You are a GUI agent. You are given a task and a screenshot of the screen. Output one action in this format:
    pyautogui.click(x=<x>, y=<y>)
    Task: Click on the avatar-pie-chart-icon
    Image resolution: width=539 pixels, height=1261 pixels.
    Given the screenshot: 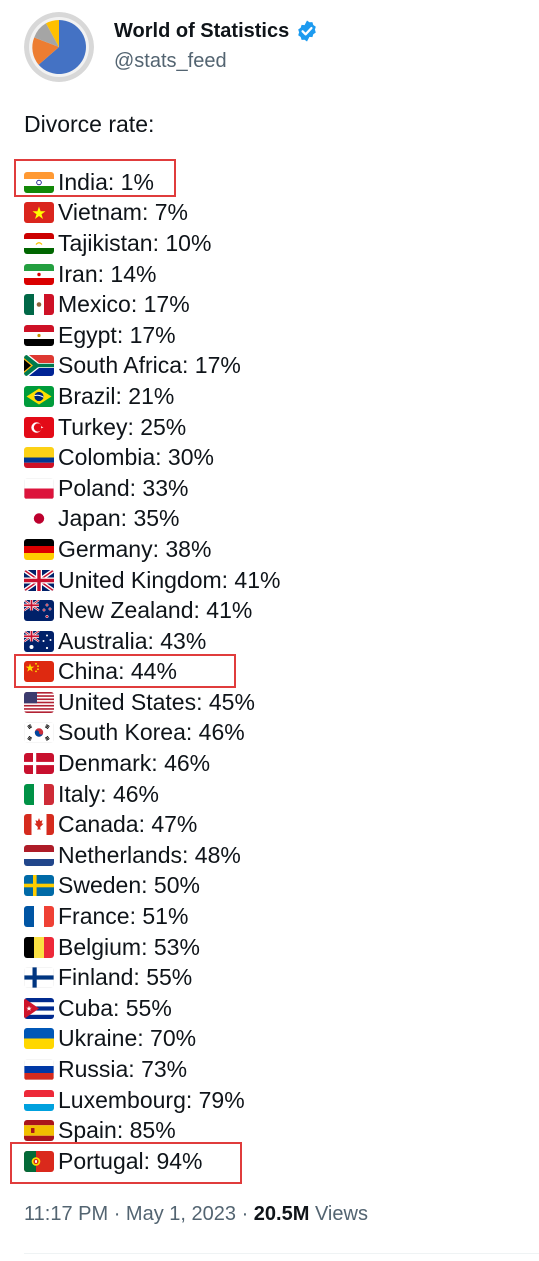 What is the action you would take?
    pyautogui.click(x=59, y=47)
    